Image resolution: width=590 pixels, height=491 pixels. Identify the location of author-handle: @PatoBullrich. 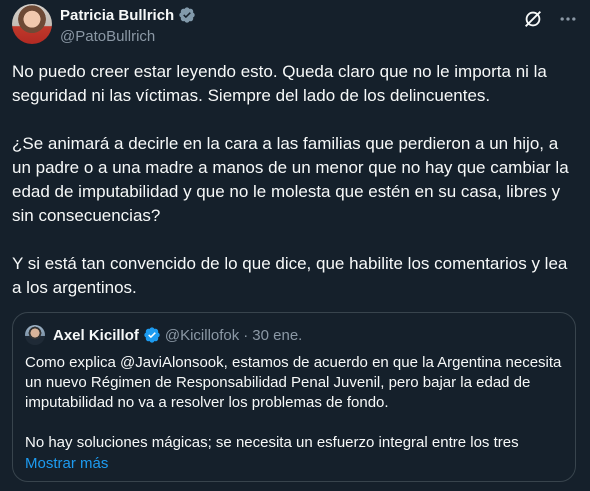
(107, 36).